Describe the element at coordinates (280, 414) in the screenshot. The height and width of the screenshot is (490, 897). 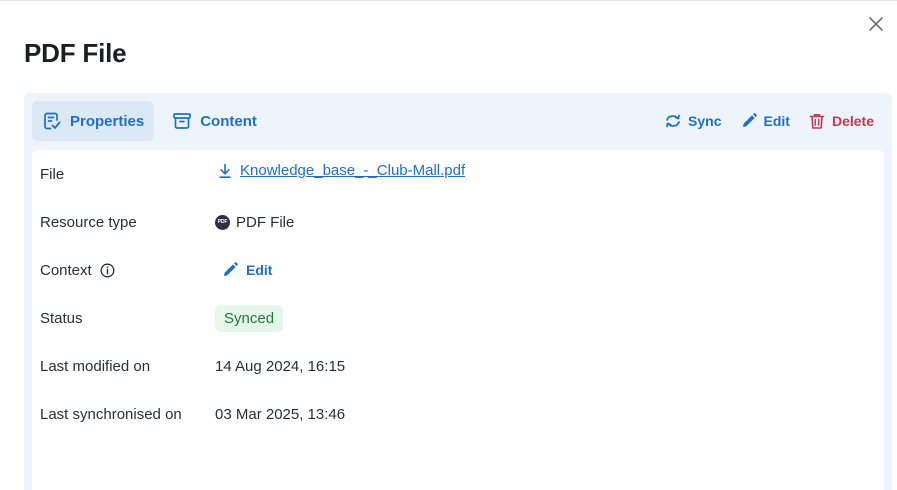
I see `last-synchronised-value: 03 Mar 2025, 13:46` at that location.